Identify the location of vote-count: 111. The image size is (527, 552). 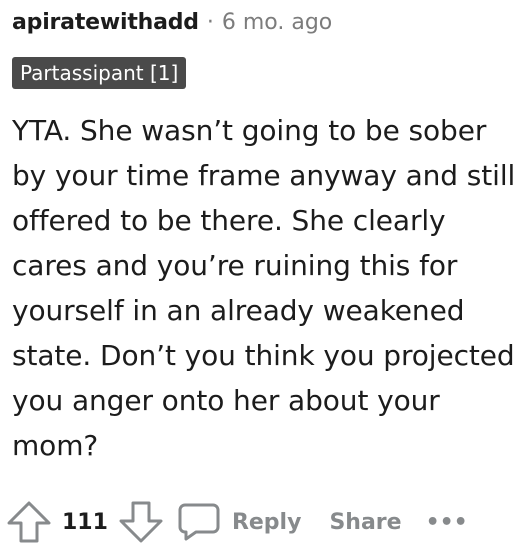
(85, 522).